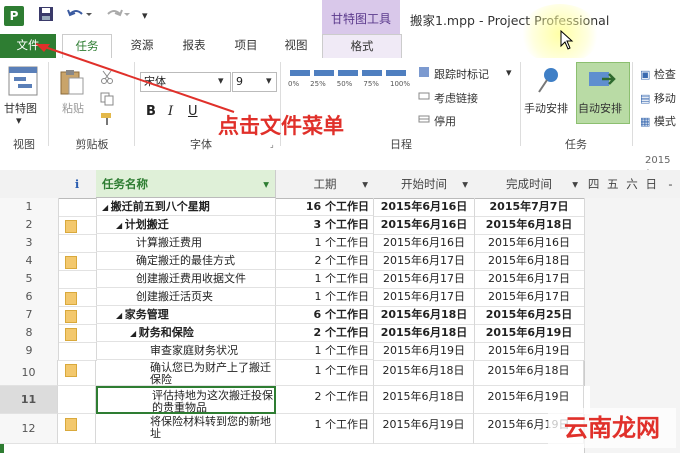  I want to click on table-row: 1 ◢ 搬迁前五到八个星期 16 个工作日 2015年6月16日 2015年7月7日, so click(295, 207).